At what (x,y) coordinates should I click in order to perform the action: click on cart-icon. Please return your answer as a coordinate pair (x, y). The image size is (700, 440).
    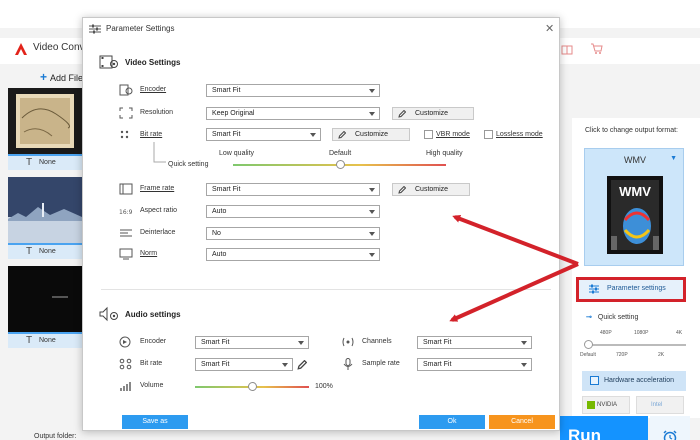
    Looking at the image, I should click on (597, 48).